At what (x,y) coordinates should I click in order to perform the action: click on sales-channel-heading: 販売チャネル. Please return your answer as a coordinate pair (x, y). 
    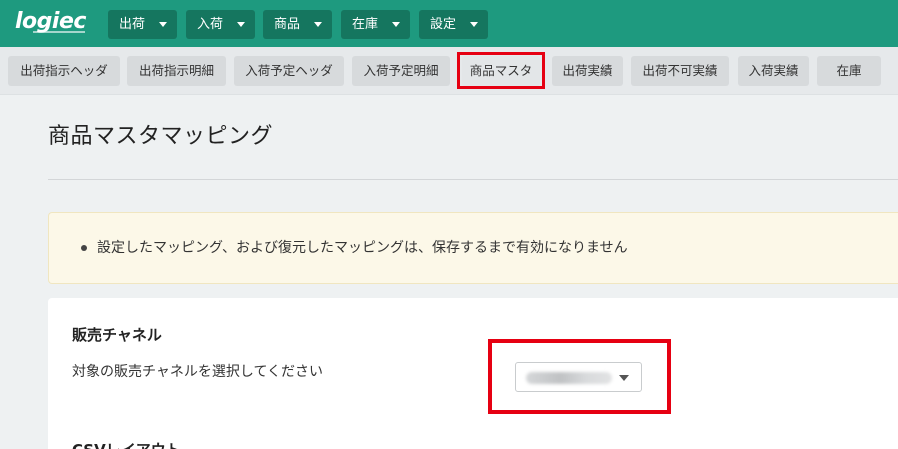
    Looking at the image, I should click on (117, 335).